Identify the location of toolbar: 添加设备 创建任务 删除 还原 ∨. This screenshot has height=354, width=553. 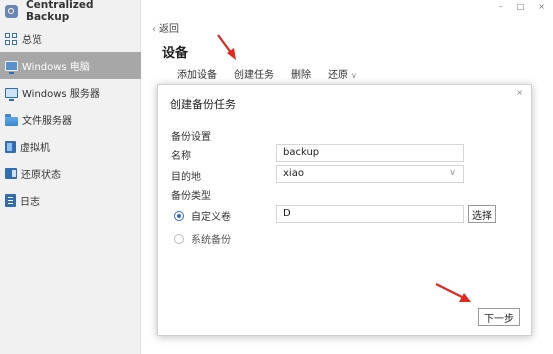
(267, 73).